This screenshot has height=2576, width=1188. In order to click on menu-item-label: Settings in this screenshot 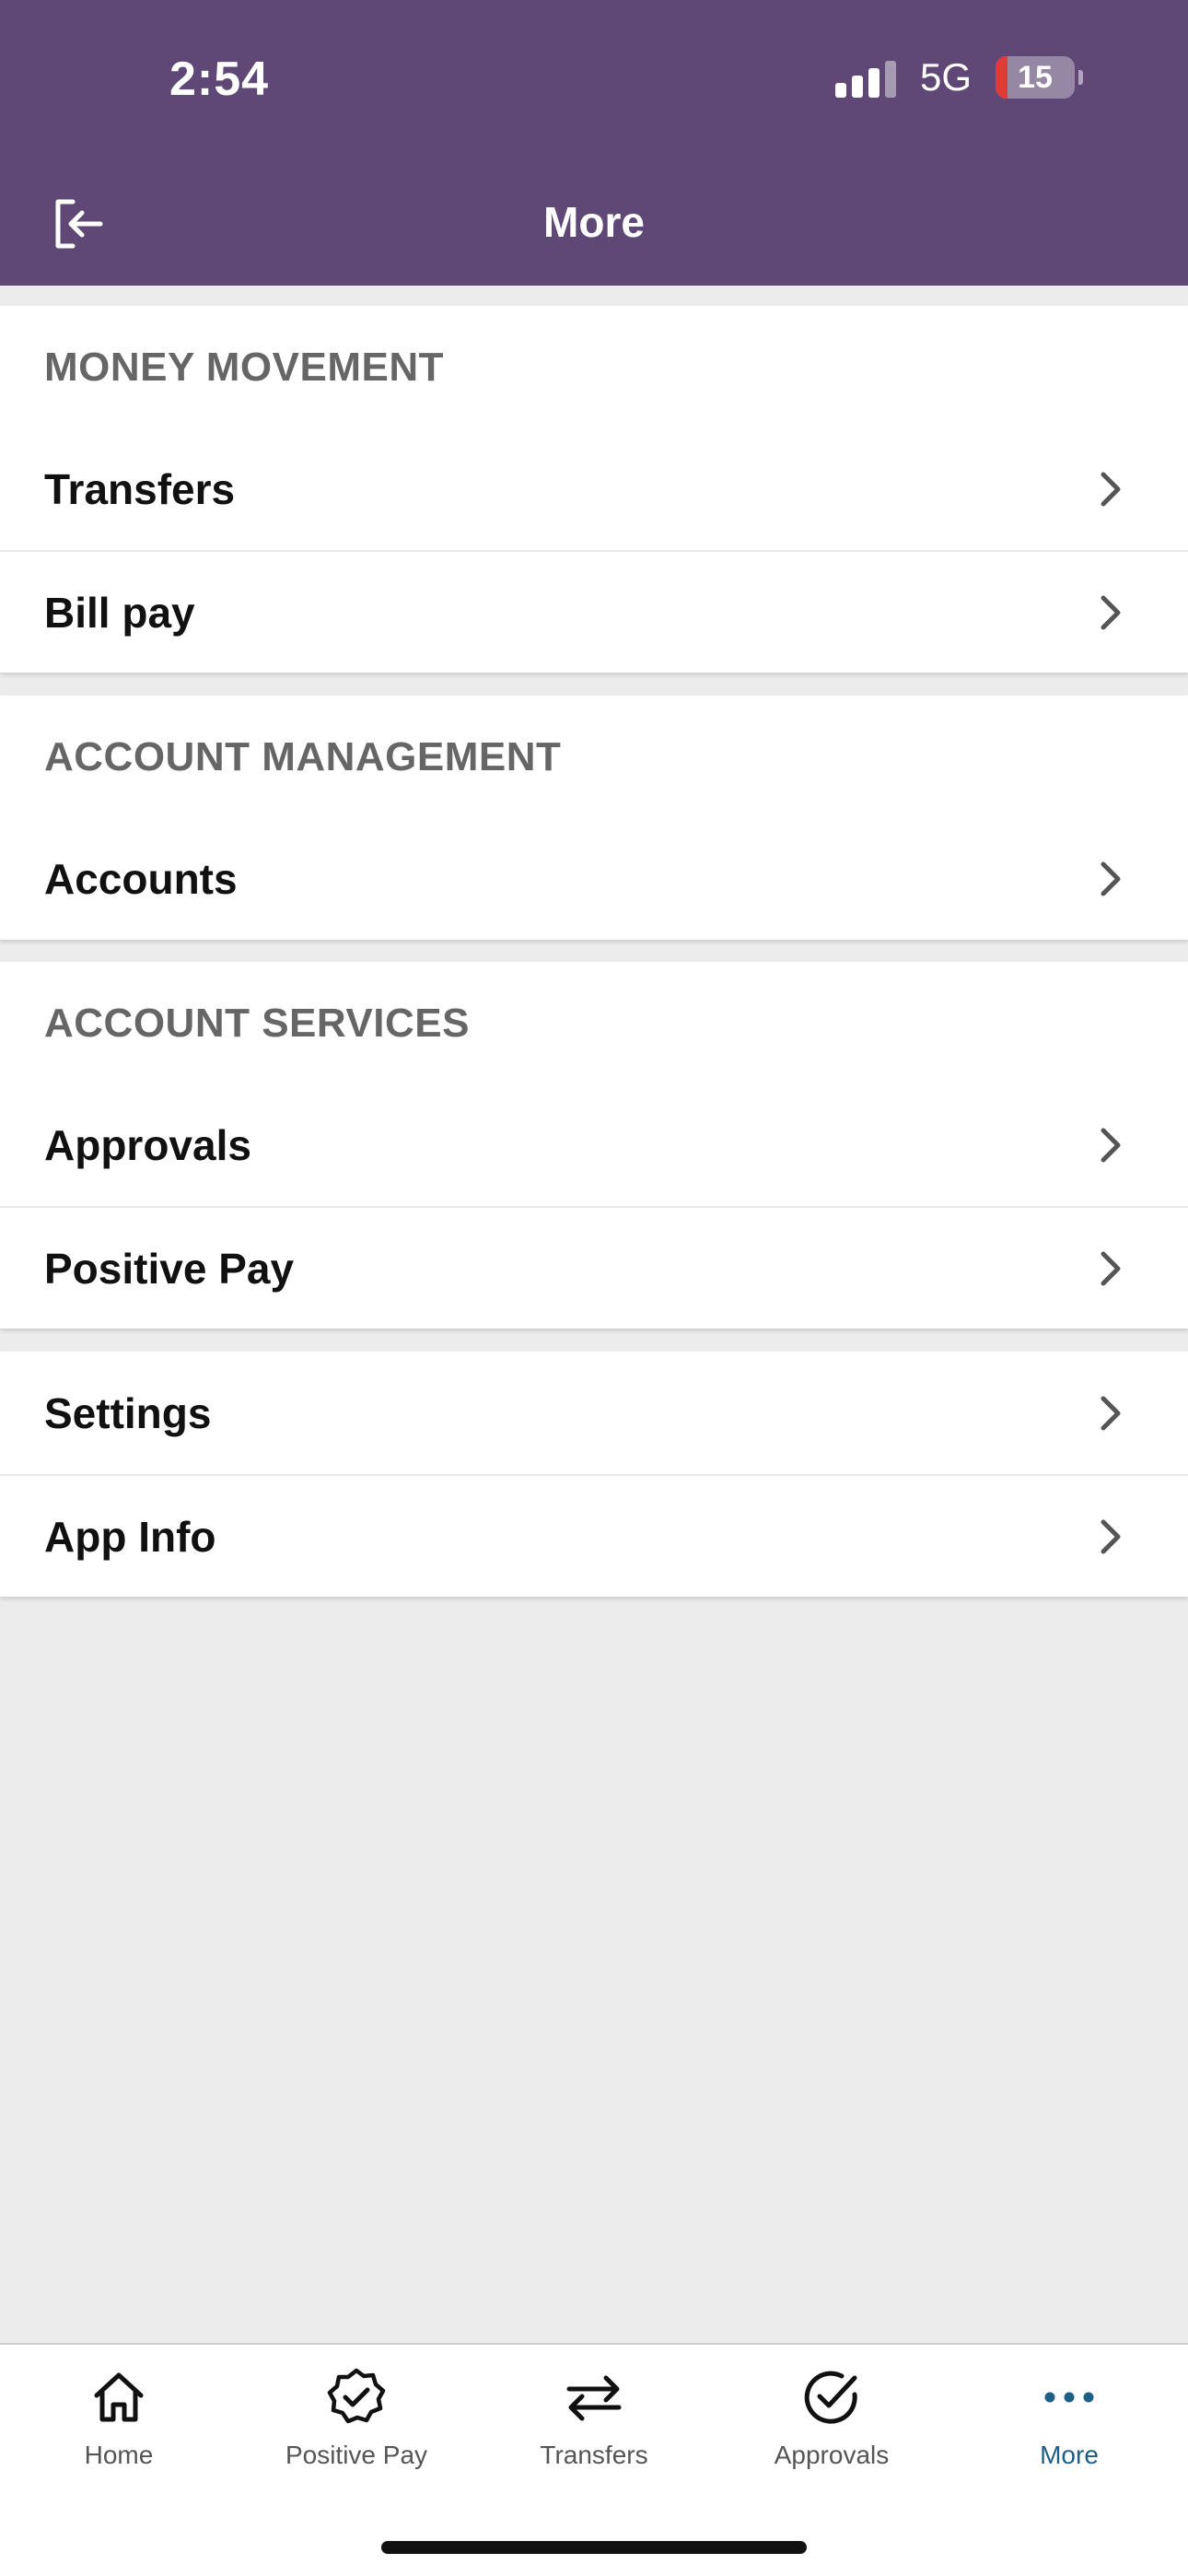, I will do `click(128, 1412)`.